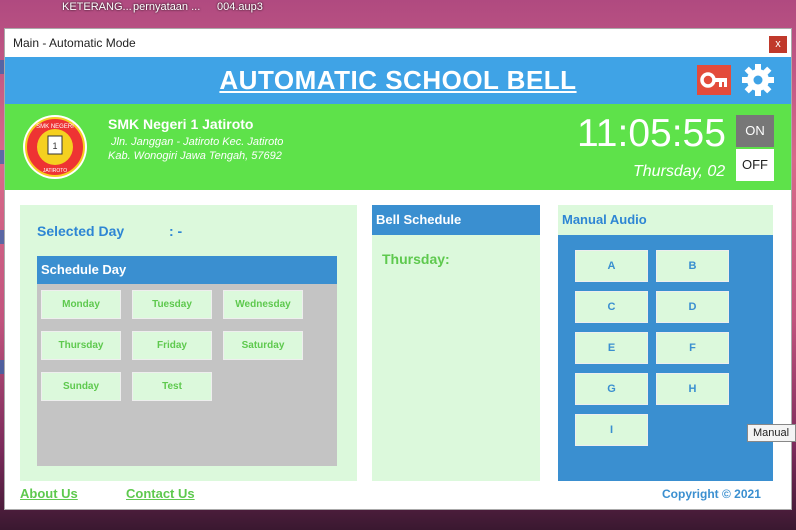 The width and height of the screenshot is (796, 530). What do you see at coordinates (81, 304) in the screenshot?
I see `day-button-monday: Monday` at bounding box center [81, 304].